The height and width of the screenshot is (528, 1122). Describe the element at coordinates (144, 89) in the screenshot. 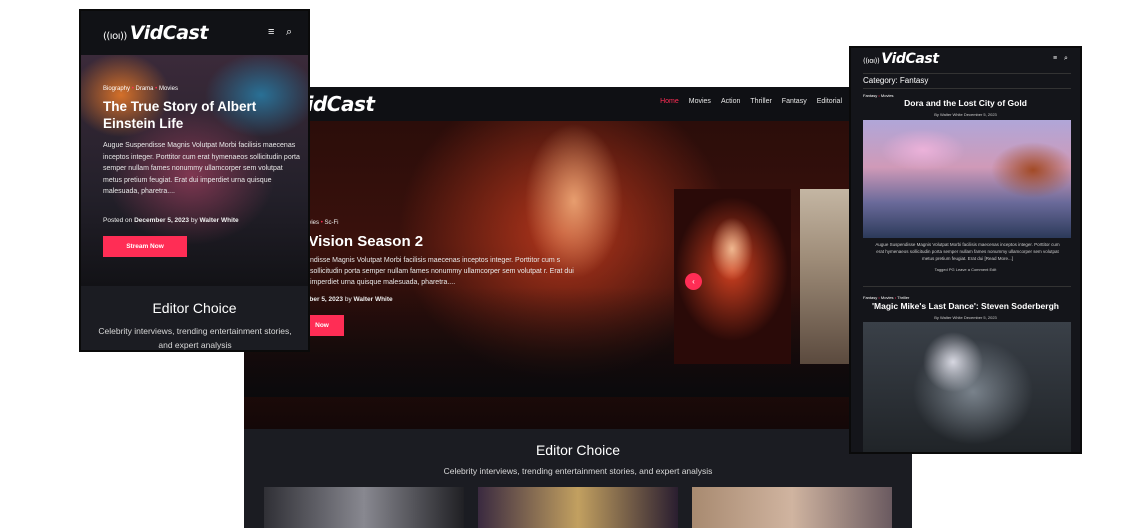

I see `category-link: Drama` at that location.